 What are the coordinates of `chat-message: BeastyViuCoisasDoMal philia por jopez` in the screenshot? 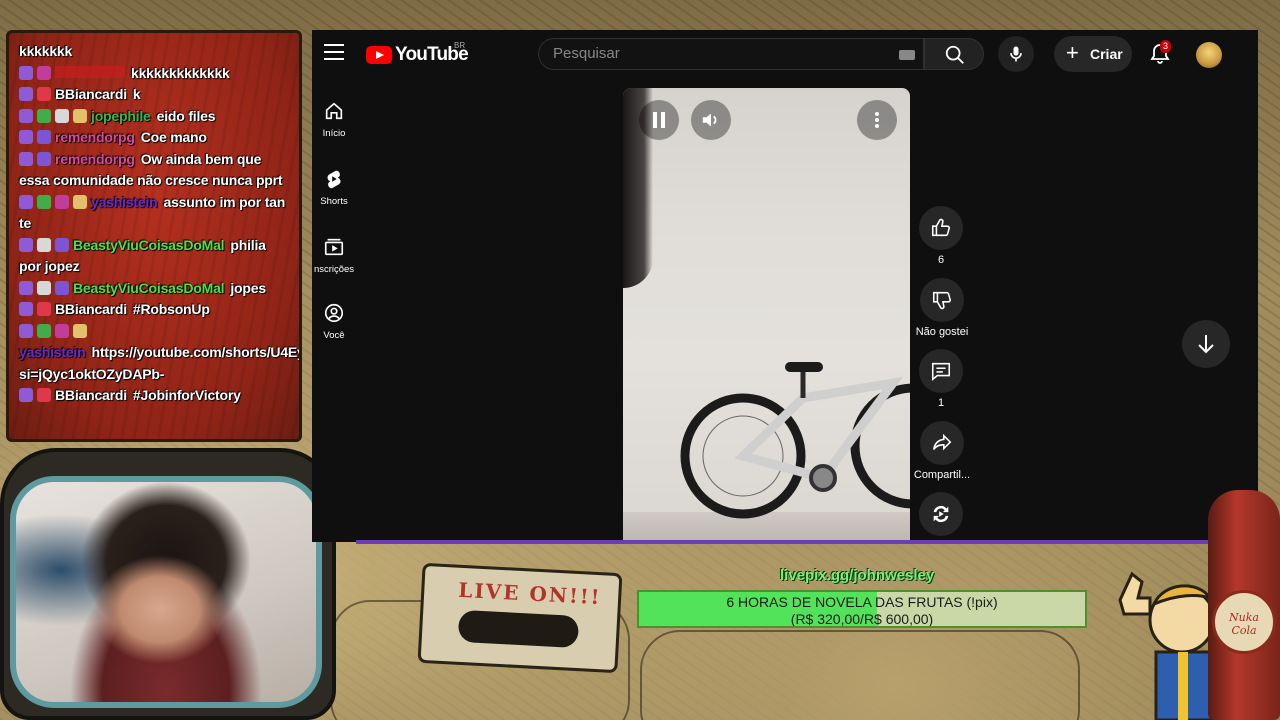 It's located at (155, 256).